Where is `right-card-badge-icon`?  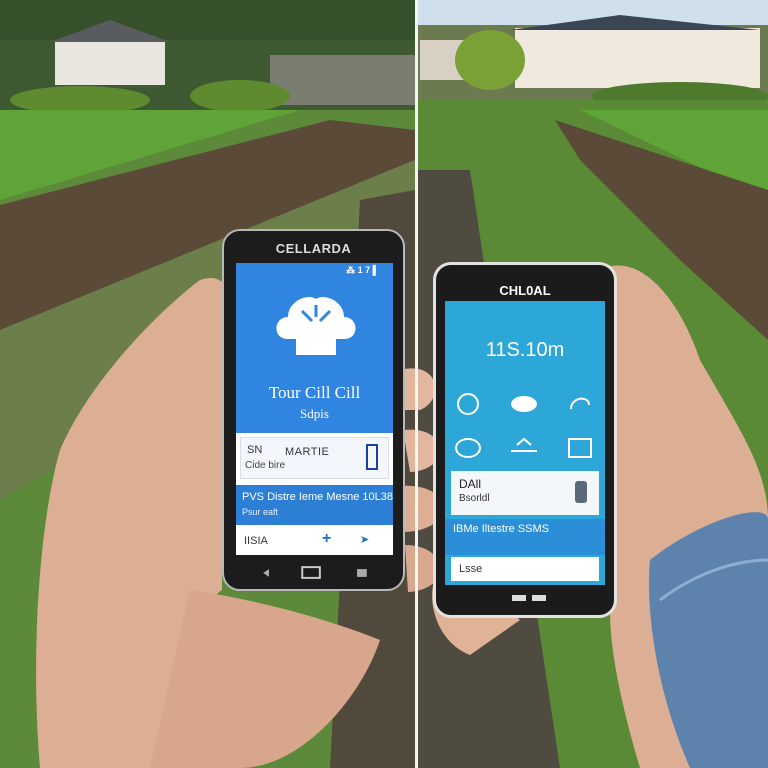
right-card-badge-icon is located at coordinates (581, 492).